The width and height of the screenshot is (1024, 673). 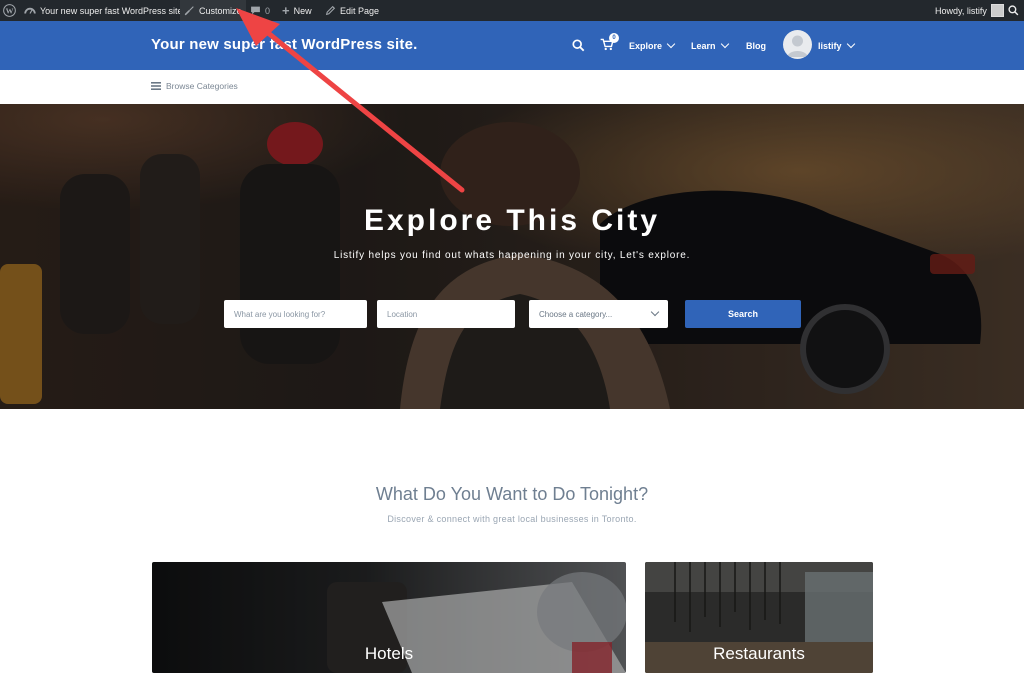 What do you see at coordinates (759, 617) in the screenshot?
I see `category-card-restaurants: Restaurants` at bounding box center [759, 617].